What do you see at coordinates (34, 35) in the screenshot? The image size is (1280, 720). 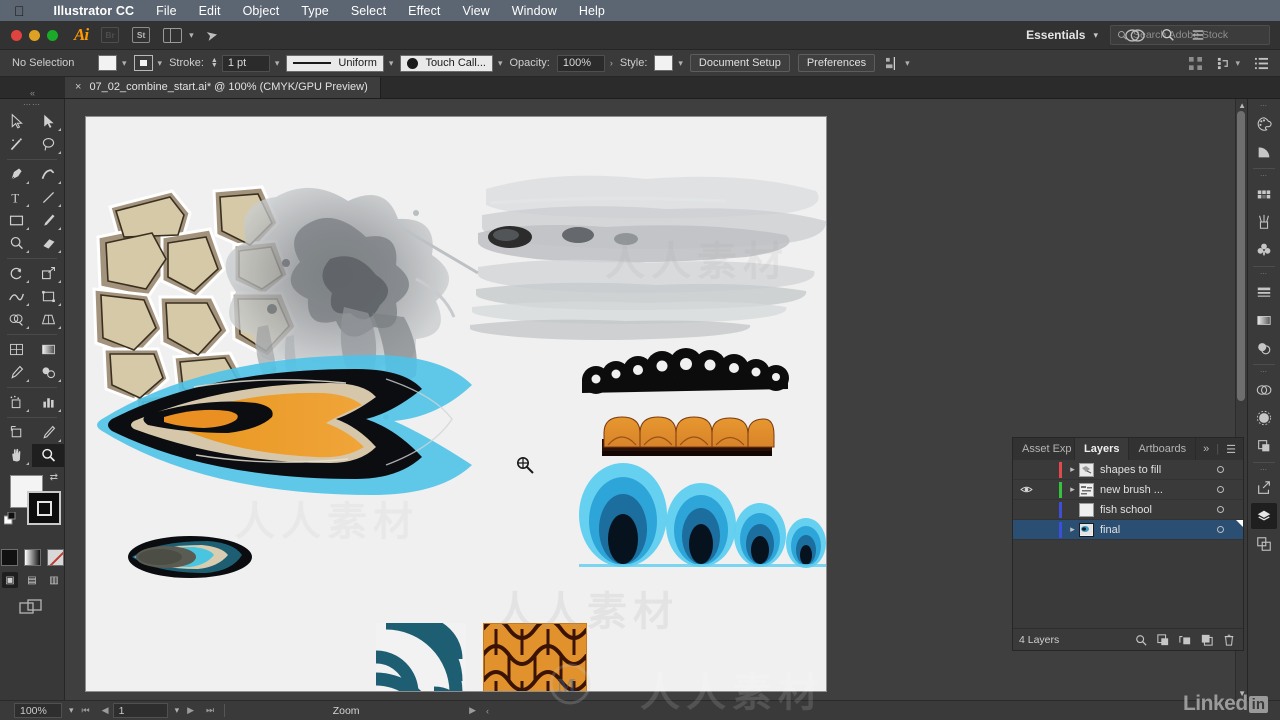 I see `minimize-window-button` at bounding box center [34, 35].